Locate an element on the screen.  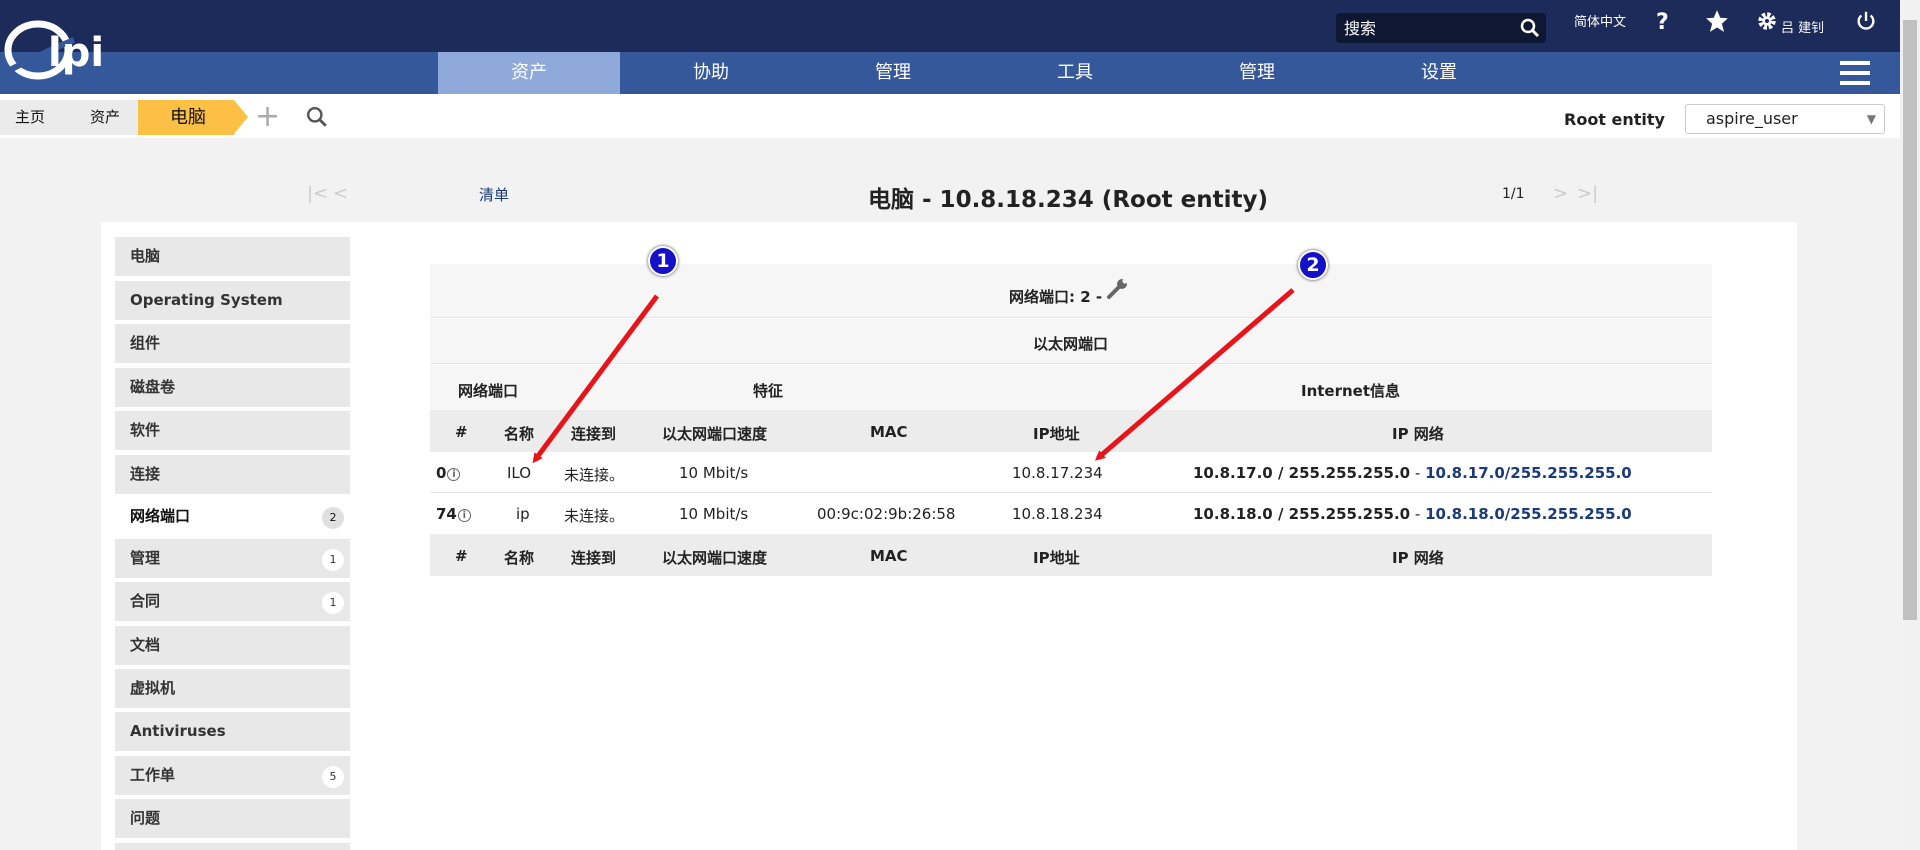
annotation-marker-1: 1 is located at coordinates (663, 261).